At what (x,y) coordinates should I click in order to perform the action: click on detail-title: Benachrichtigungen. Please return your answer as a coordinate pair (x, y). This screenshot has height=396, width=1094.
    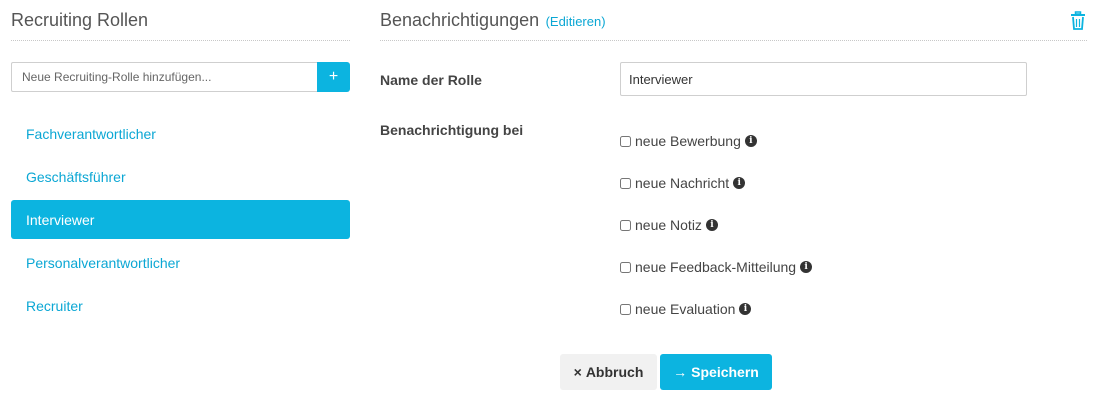
    Looking at the image, I should click on (460, 20).